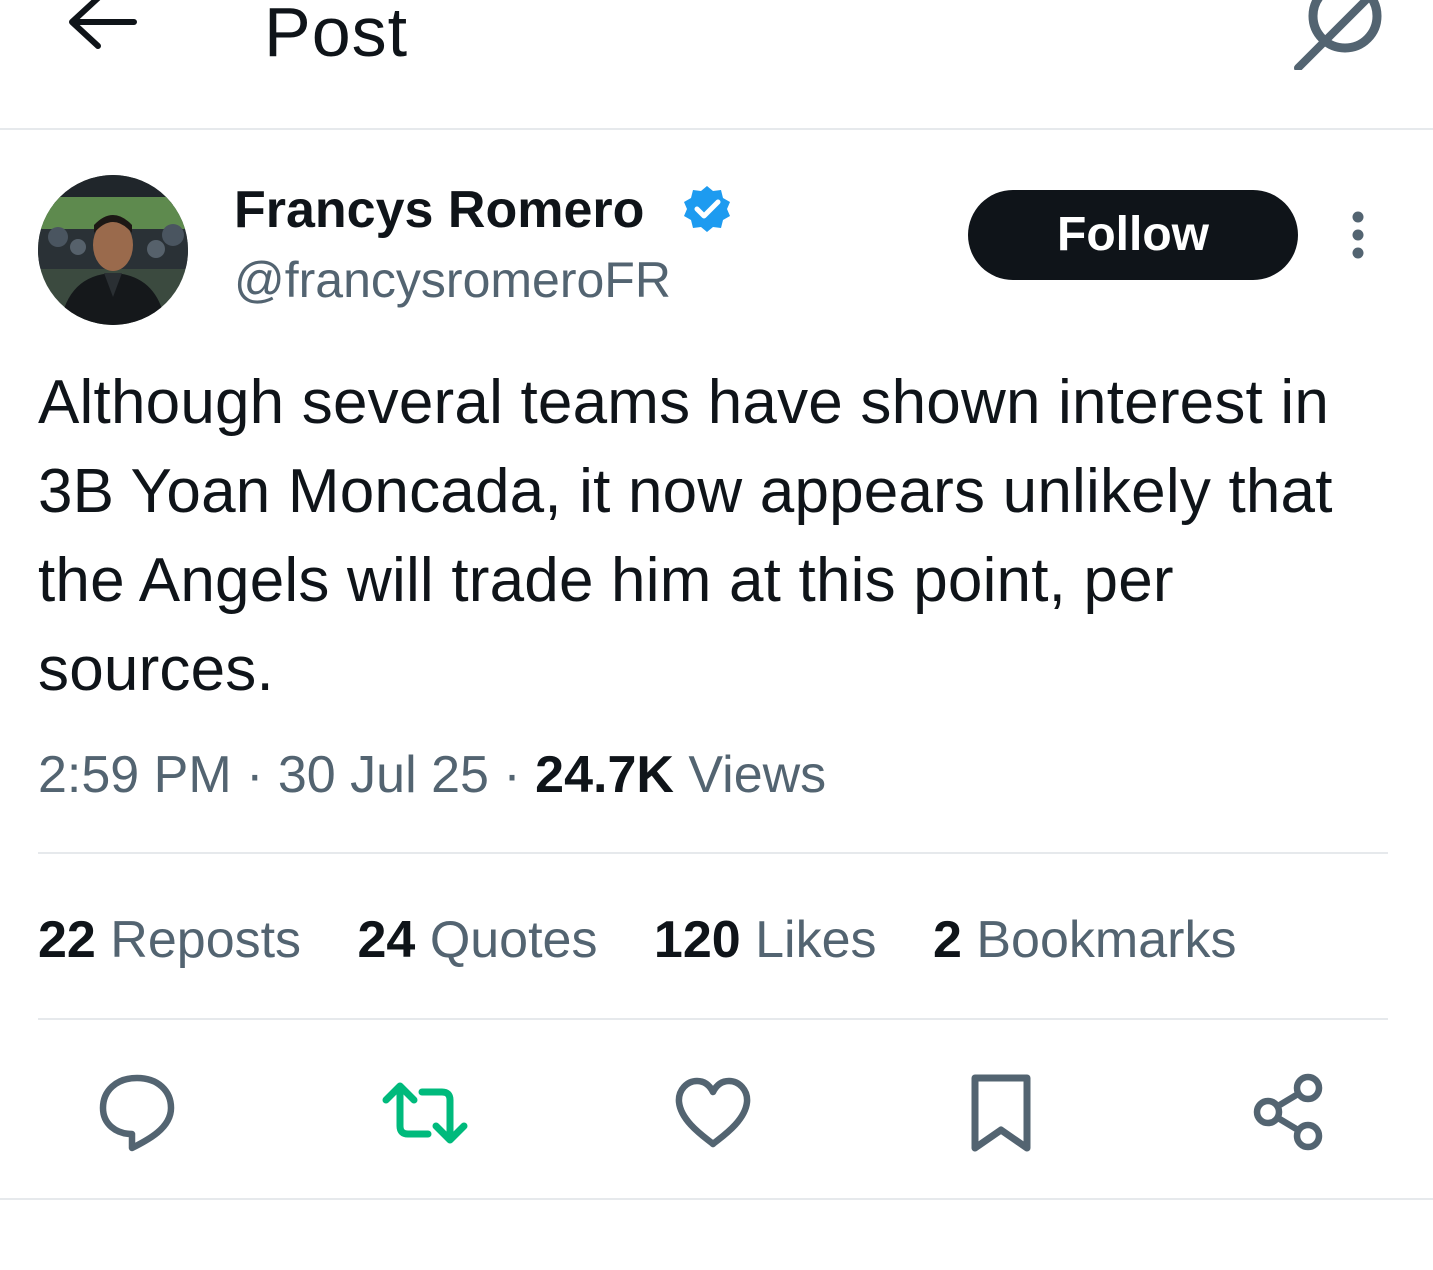  I want to click on reposts-label: Reposts, so click(206, 940).